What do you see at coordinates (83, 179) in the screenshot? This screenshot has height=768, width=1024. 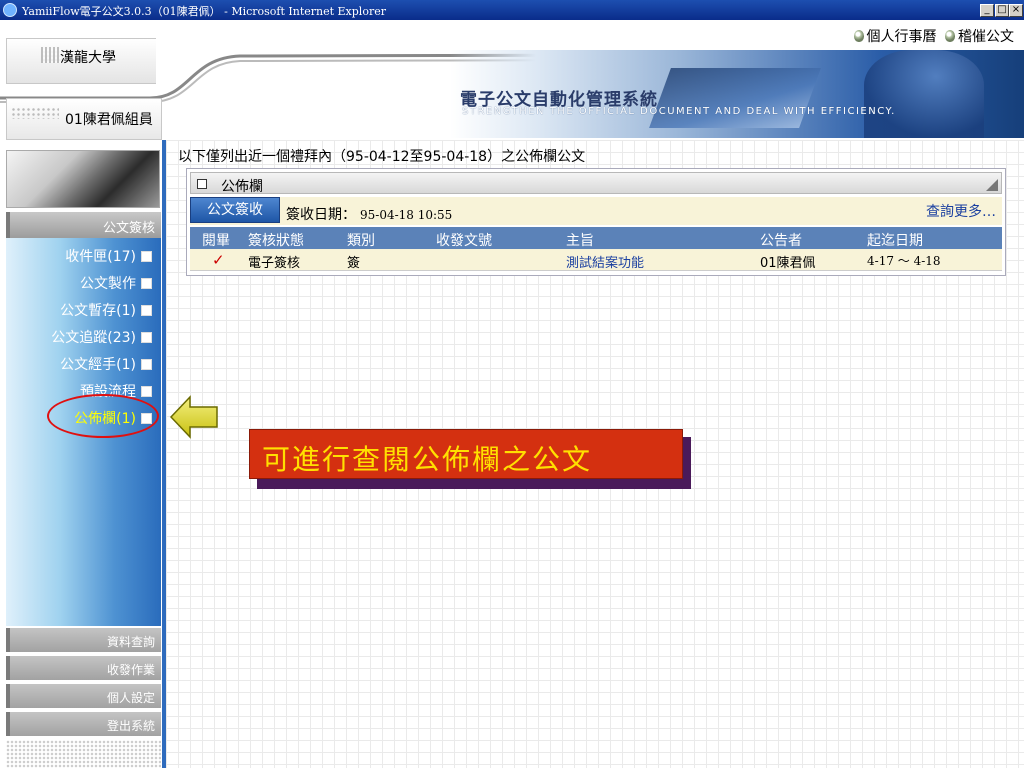 I see `laptop-photo` at bounding box center [83, 179].